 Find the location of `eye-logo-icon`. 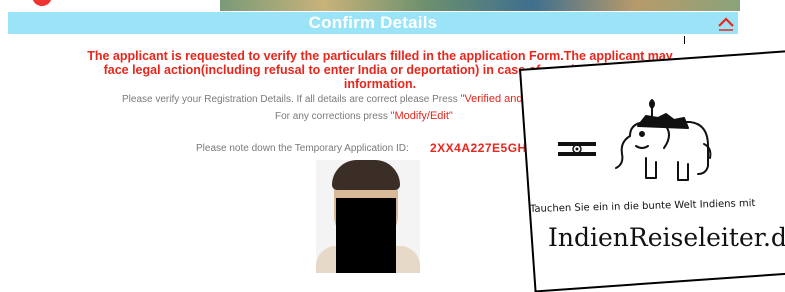

eye-logo-icon is located at coordinates (577, 149).